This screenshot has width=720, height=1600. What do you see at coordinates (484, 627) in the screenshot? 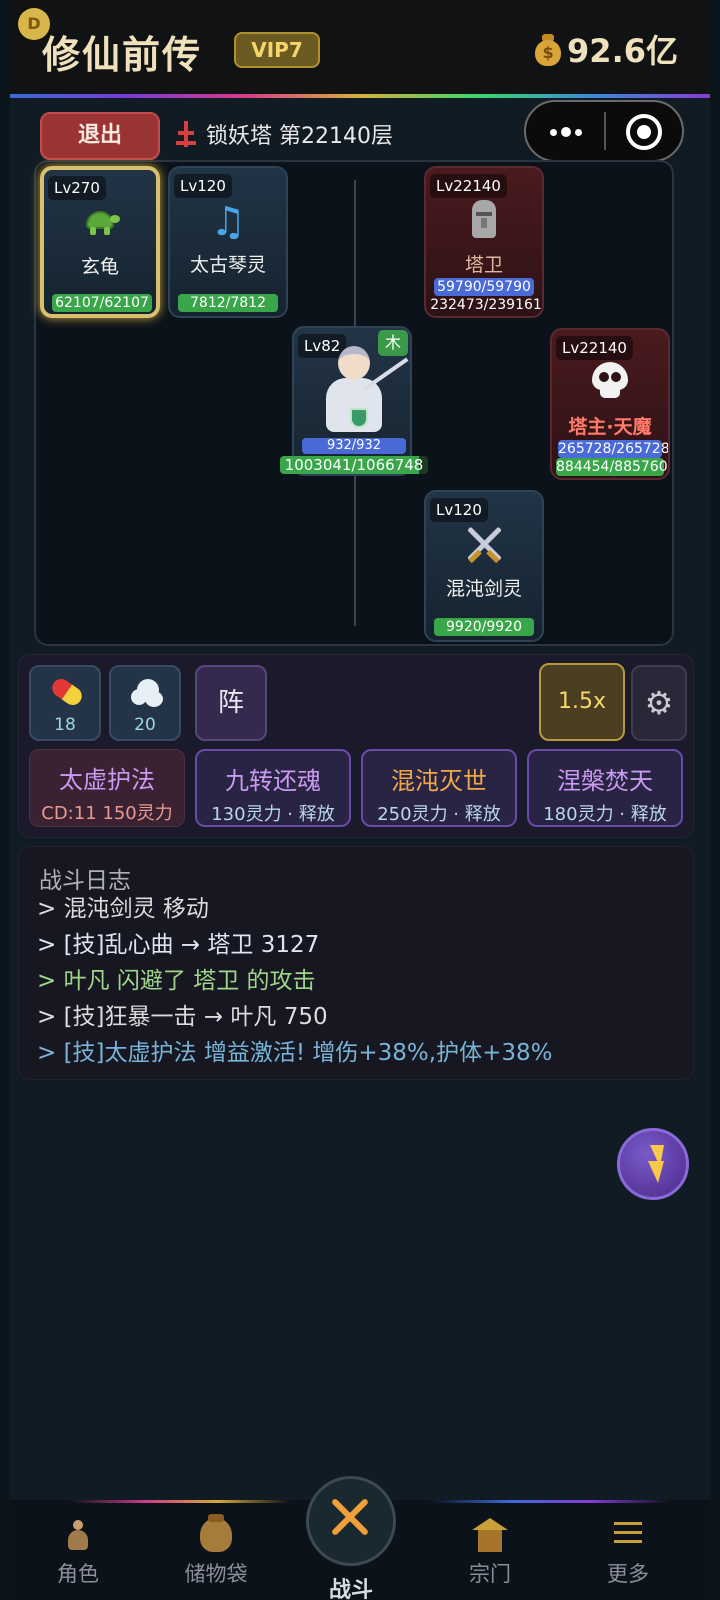
I see `unit-hp-bar: 9920/9920` at bounding box center [484, 627].